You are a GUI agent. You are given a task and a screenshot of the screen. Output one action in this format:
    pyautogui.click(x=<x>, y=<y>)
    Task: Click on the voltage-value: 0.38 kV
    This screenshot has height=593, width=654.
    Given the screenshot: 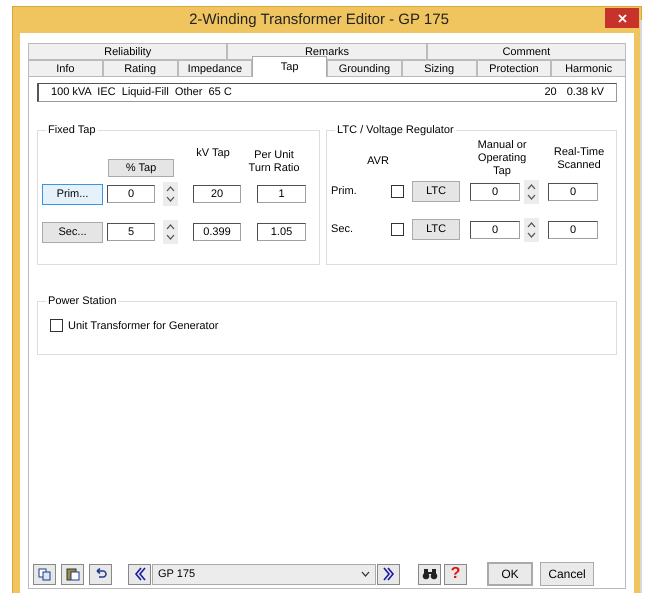 What is the action you would take?
    pyautogui.click(x=585, y=92)
    